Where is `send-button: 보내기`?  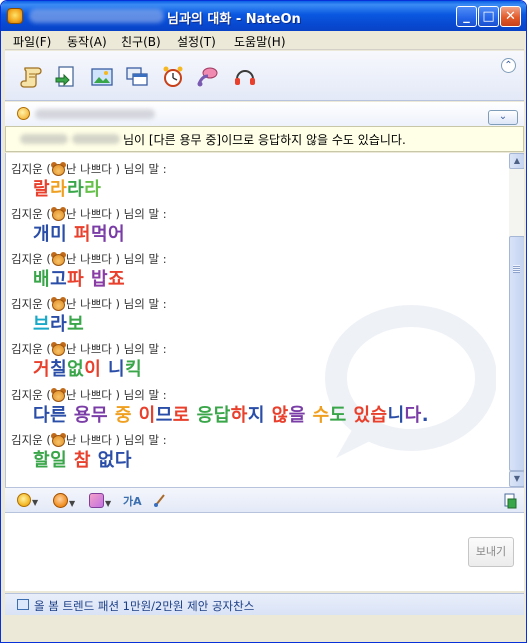
send-button: 보내기 is located at coordinates (491, 552).